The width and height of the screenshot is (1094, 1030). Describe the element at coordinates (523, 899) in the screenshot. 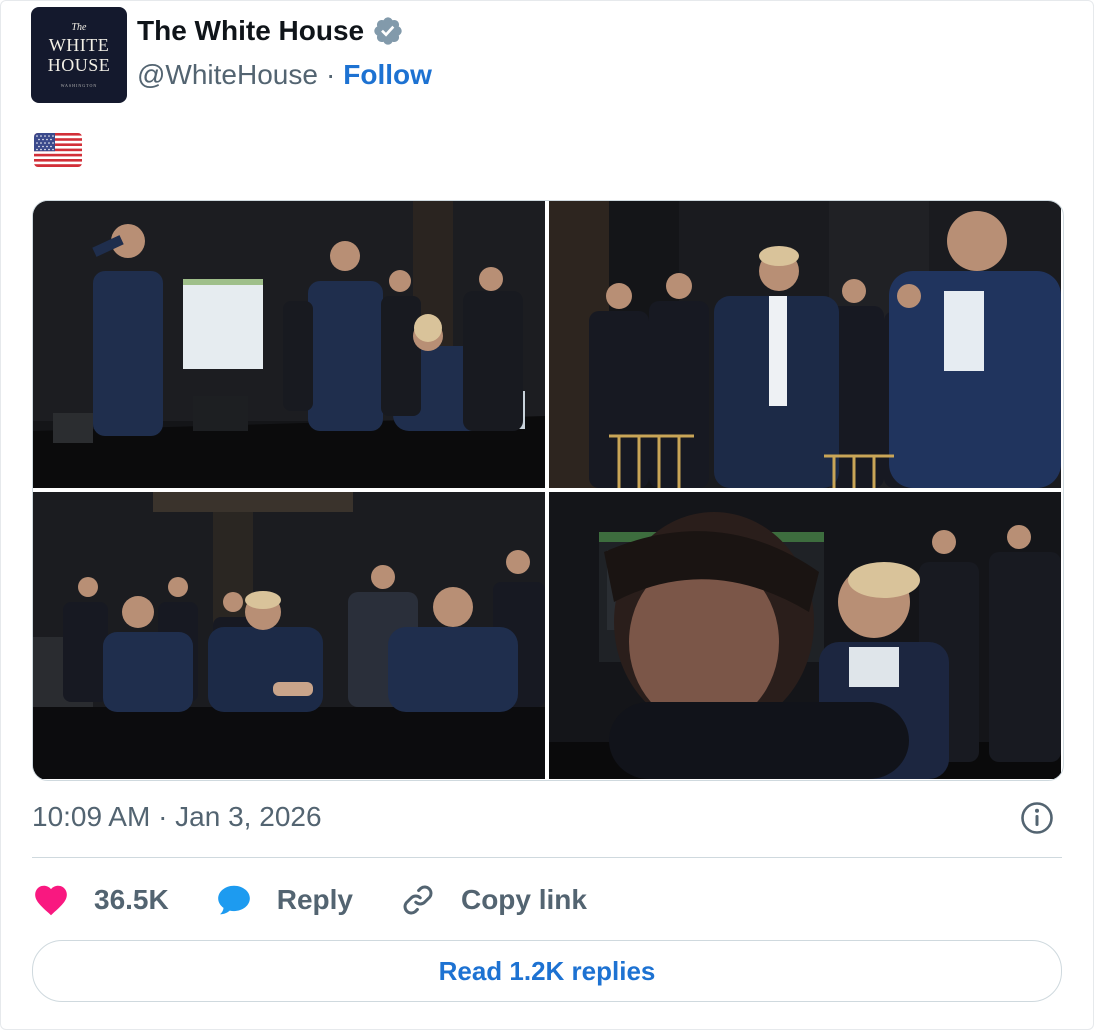

I see `copy-link-label: Copy link` at that location.